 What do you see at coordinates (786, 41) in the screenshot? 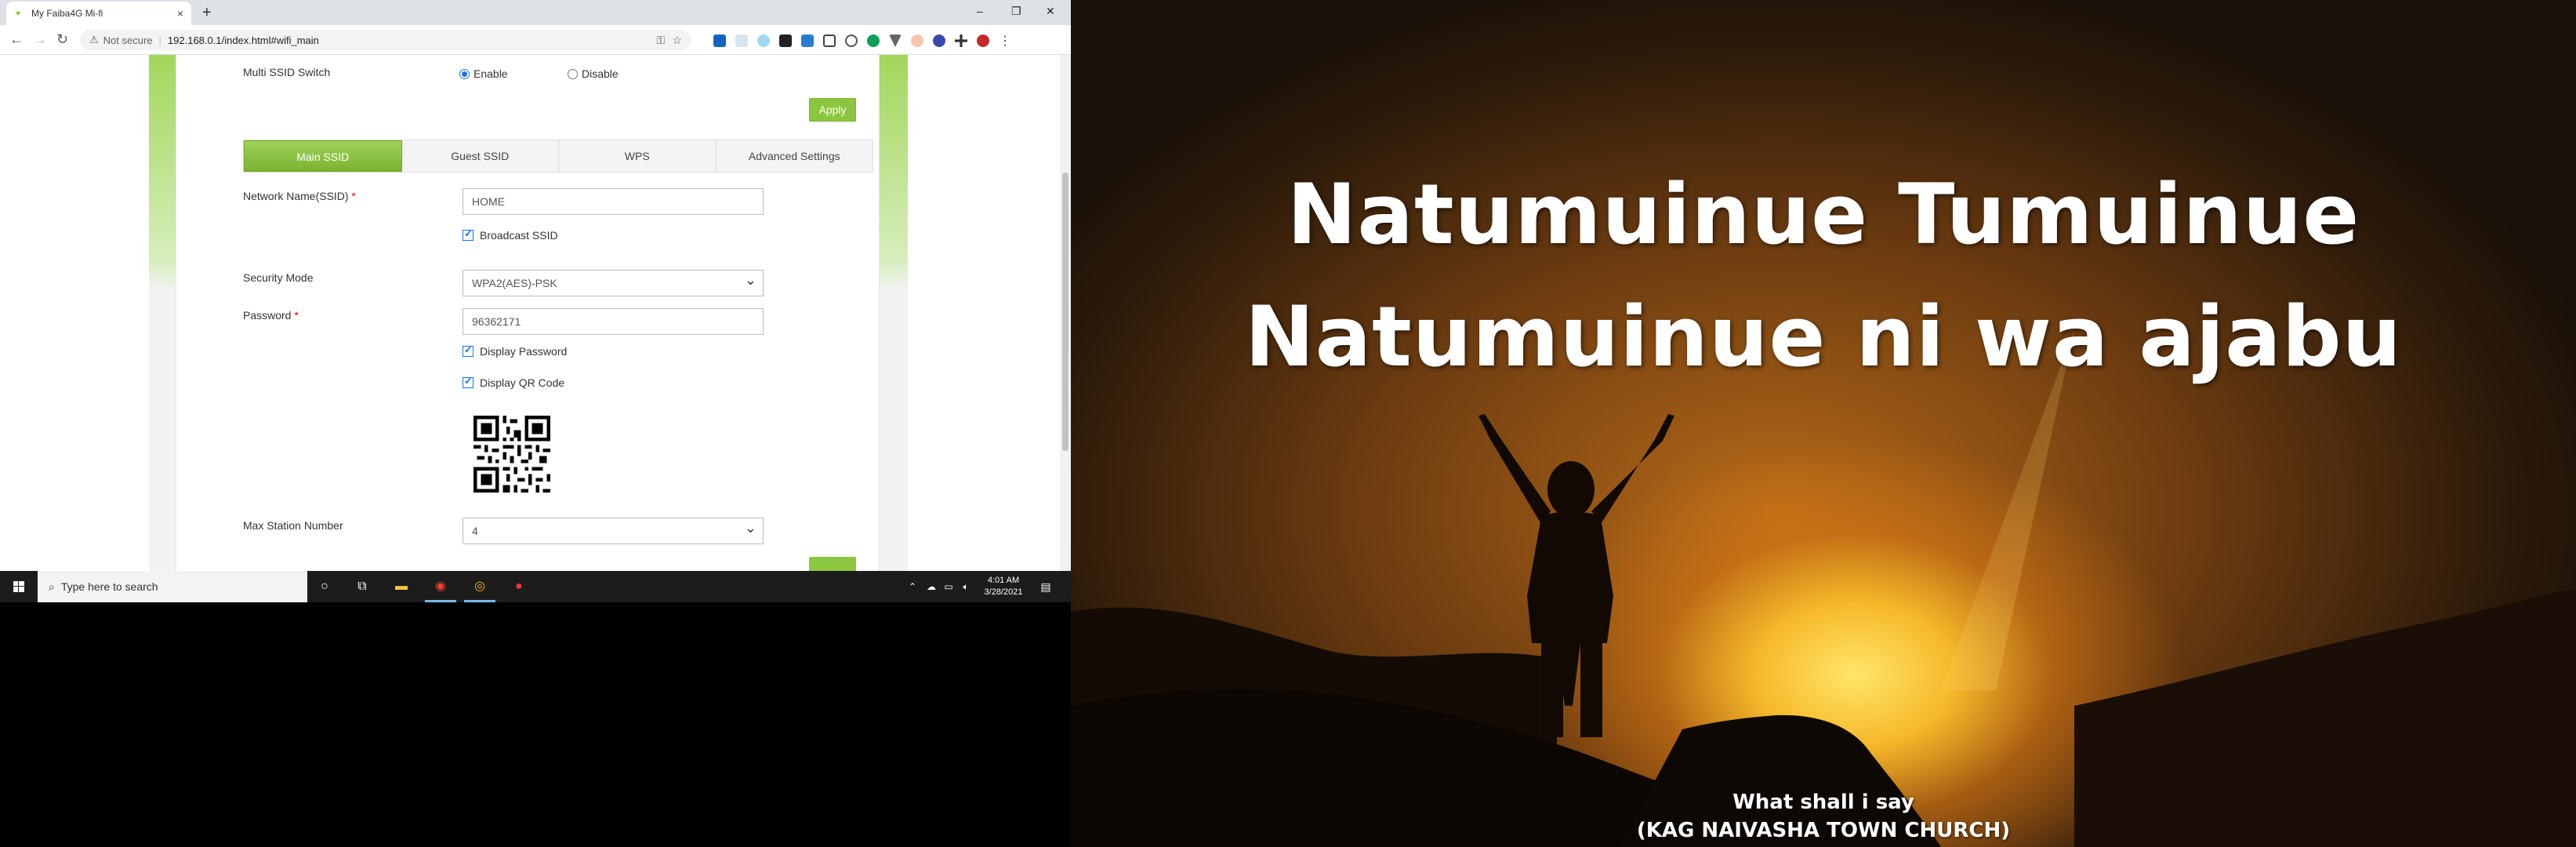
I see `extension-square-icon` at bounding box center [786, 41].